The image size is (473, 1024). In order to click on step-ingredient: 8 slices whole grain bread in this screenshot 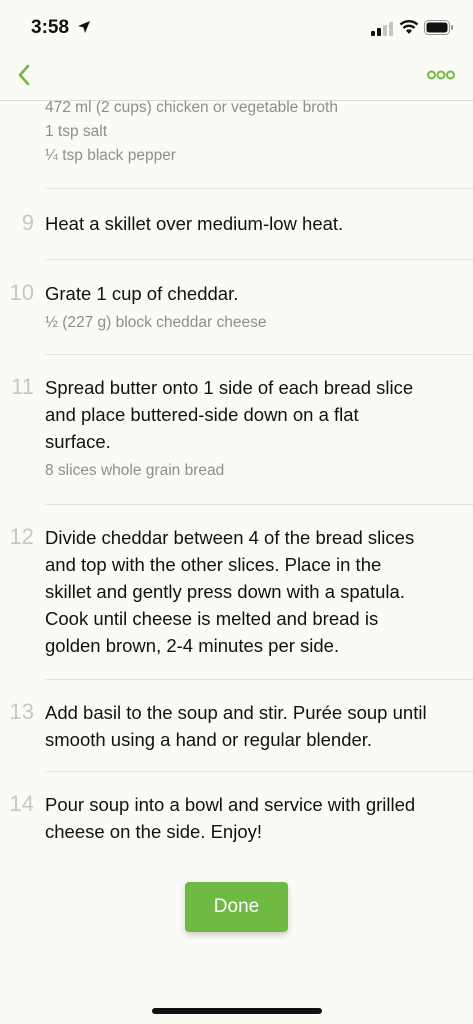, I will do `click(135, 470)`.